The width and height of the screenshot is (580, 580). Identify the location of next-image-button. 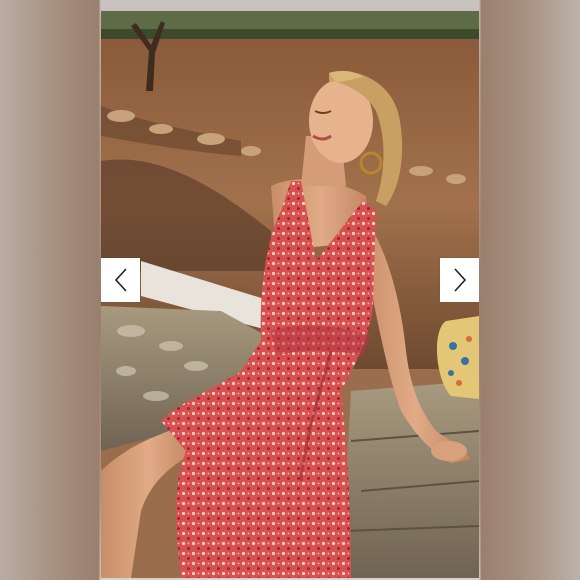
(459, 280).